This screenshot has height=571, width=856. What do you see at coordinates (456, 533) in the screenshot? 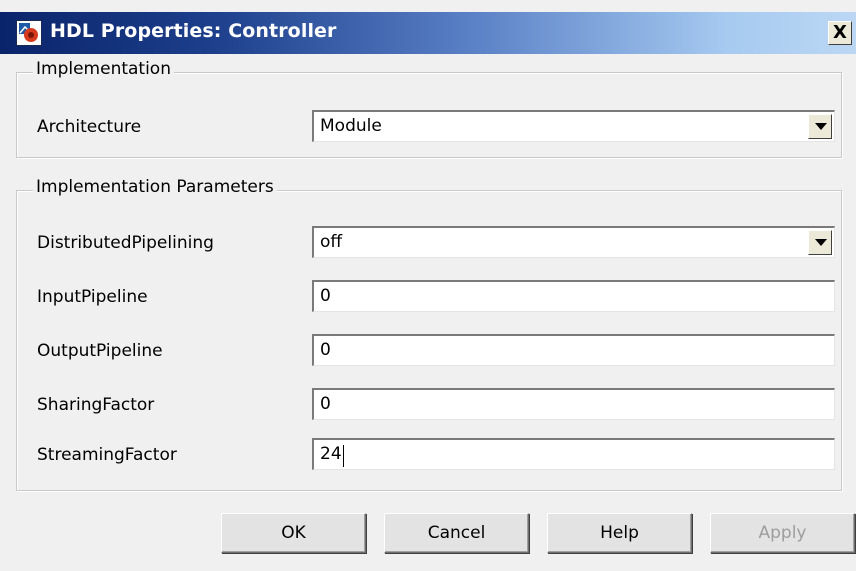
I see `cancel-button: Cancel` at bounding box center [456, 533].